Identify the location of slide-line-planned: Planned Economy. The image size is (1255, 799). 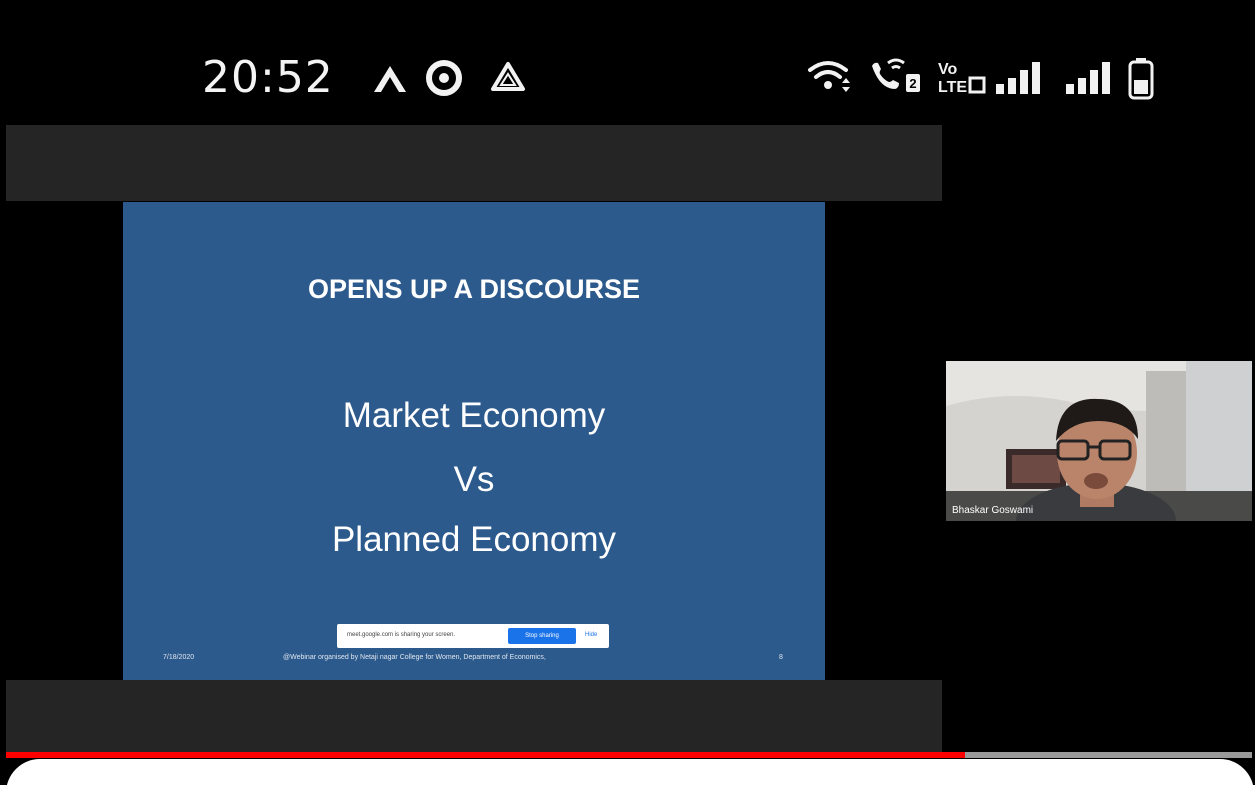
(474, 539).